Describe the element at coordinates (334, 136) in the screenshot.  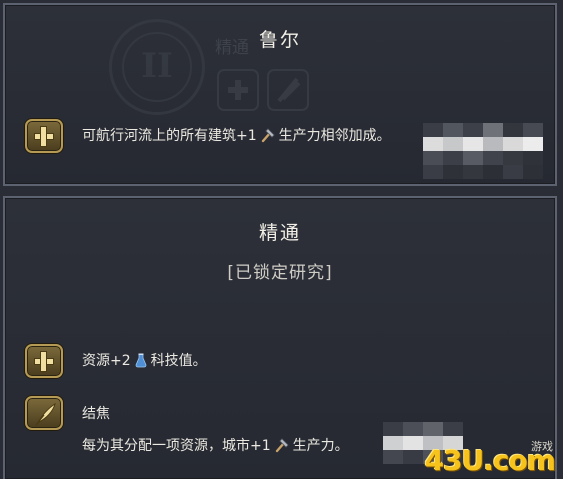
I see `ability-text-after: 生产力相邻加成。` at that location.